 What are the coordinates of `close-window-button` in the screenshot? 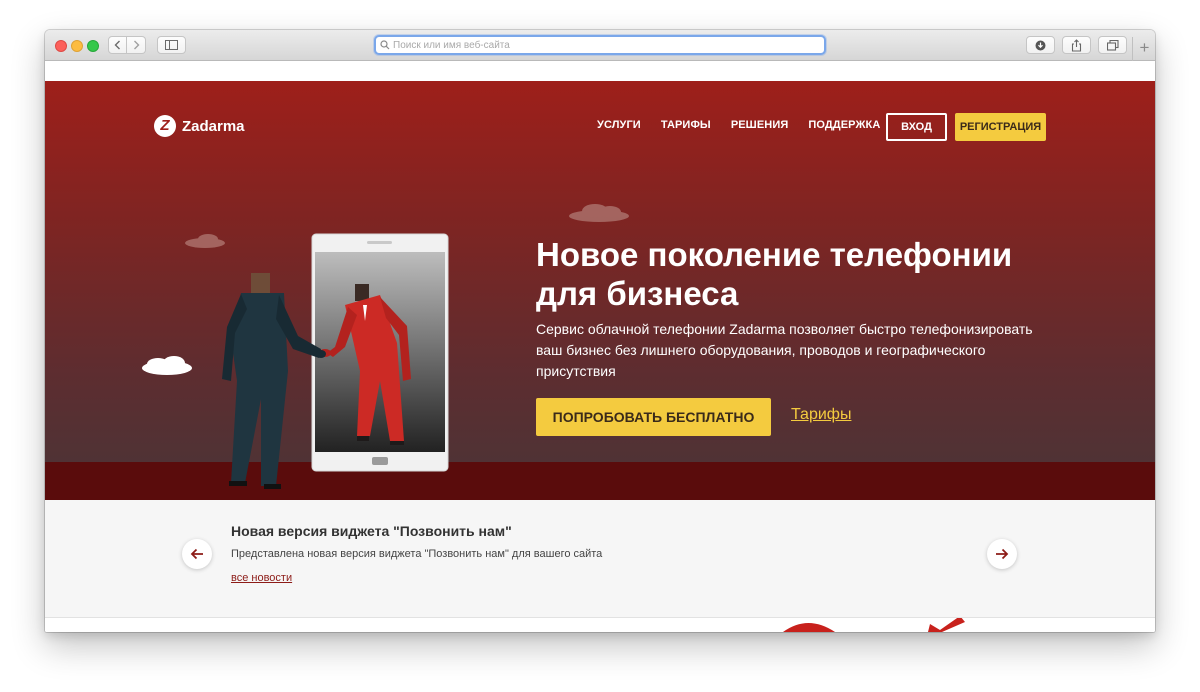 It's located at (61, 46).